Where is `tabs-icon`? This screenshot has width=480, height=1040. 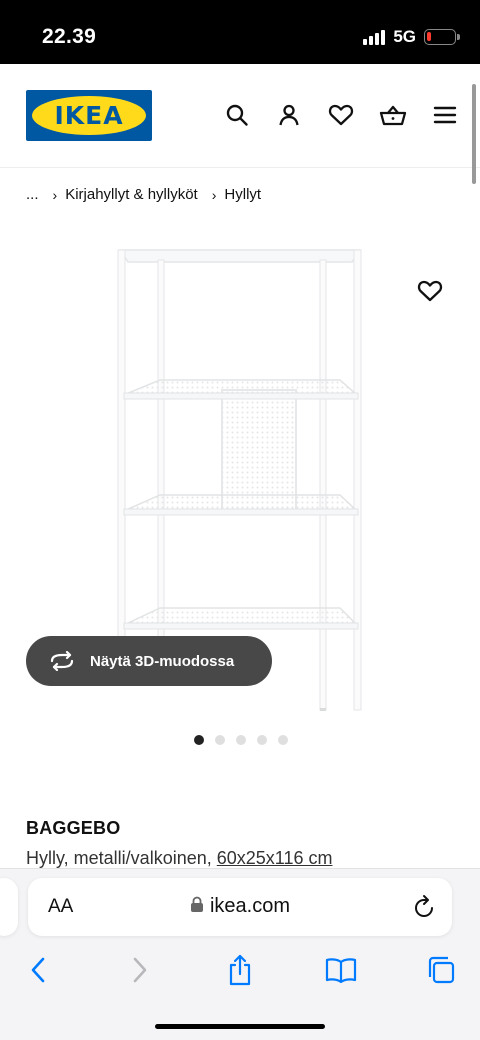 tabs-icon is located at coordinates (441, 970).